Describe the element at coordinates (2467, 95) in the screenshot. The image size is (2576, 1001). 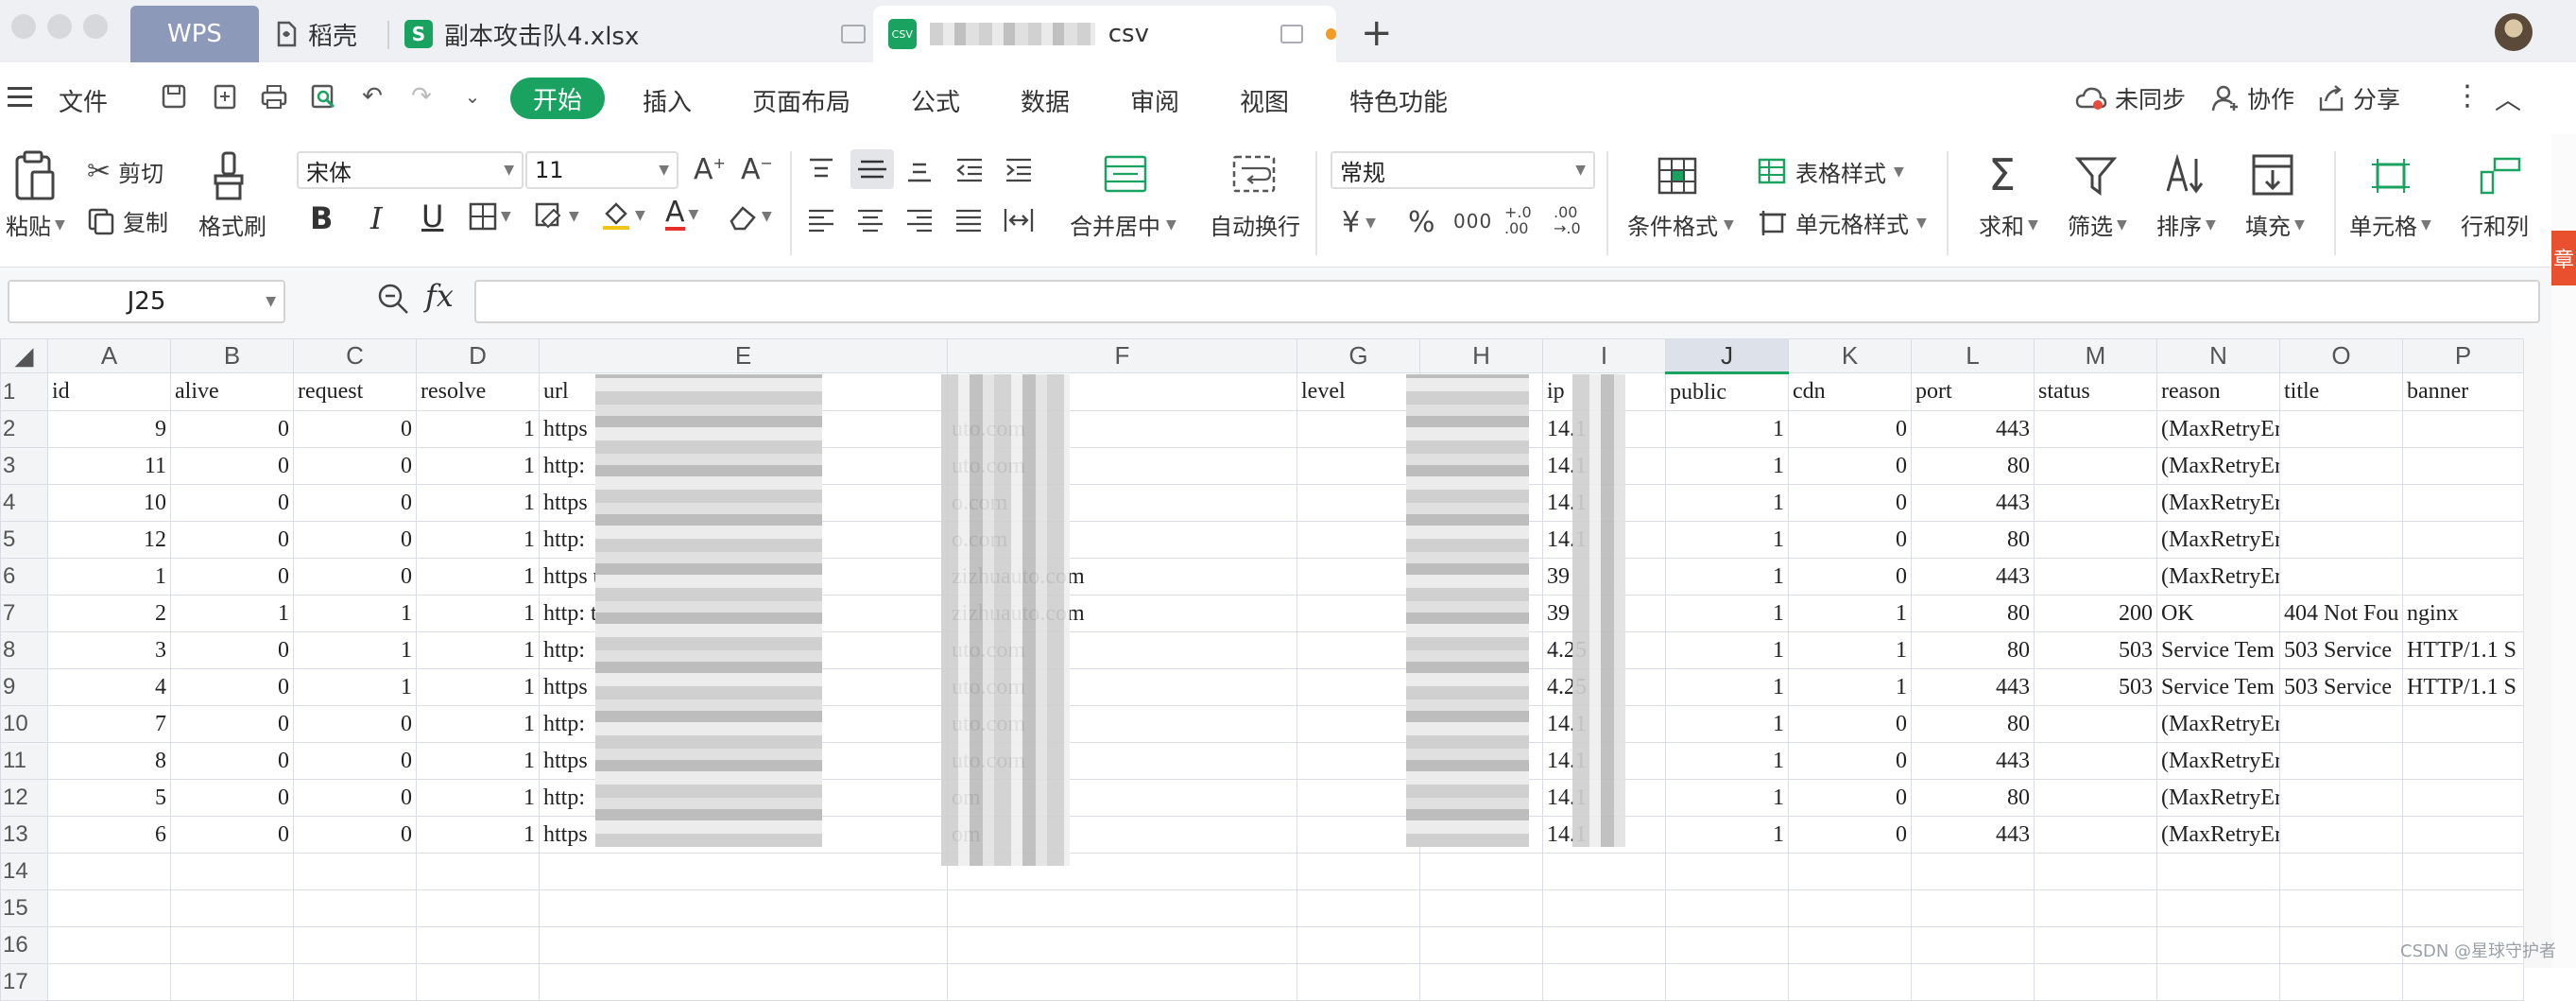
I see `more-options-icon: ⋮` at that location.